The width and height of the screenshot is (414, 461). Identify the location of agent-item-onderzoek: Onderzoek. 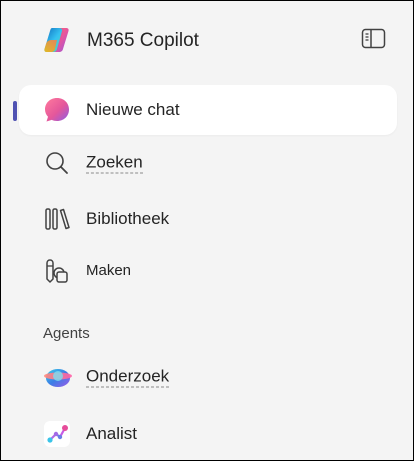
(208, 377).